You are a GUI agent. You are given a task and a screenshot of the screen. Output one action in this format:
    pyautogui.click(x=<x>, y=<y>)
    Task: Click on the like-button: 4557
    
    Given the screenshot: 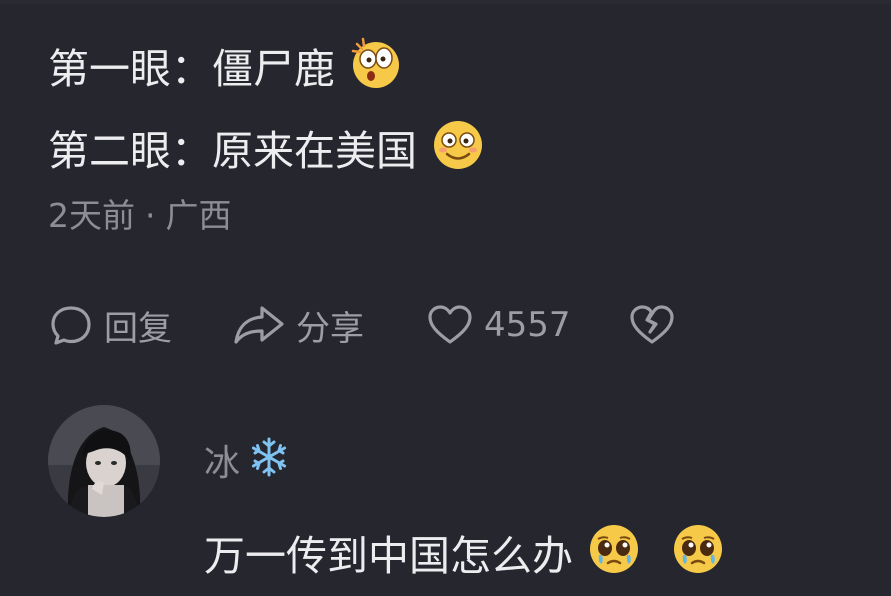 What is the action you would take?
    pyautogui.click(x=498, y=325)
    